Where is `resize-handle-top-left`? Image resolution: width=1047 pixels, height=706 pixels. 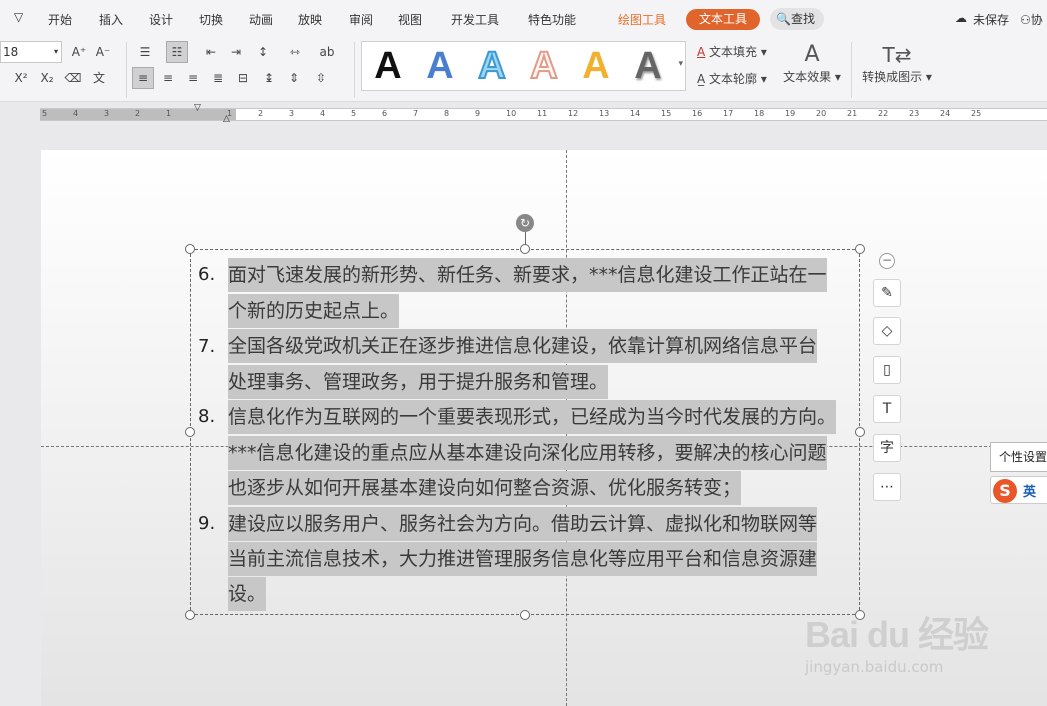 resize-handle-top-left is located at coordinates (190, 249).